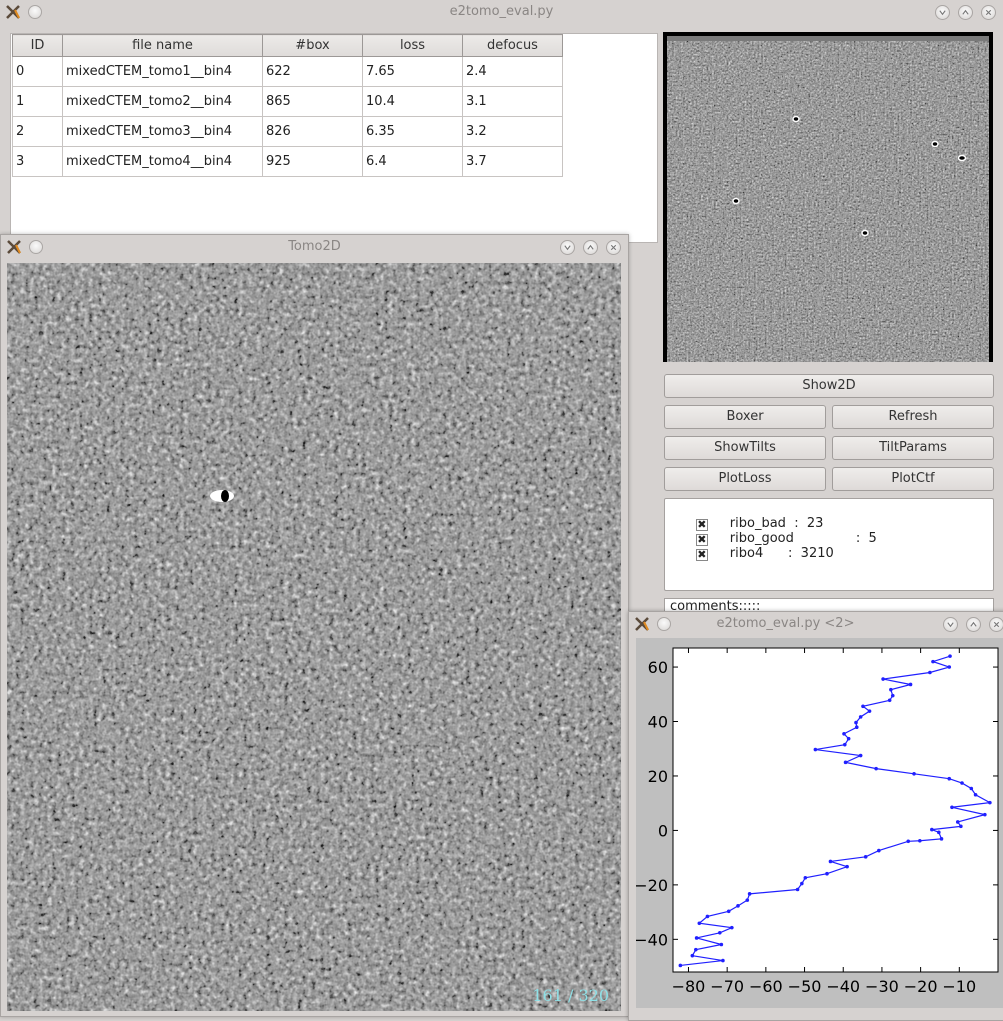  I want to click on cell-loss: 7.65, so click(412, 71).